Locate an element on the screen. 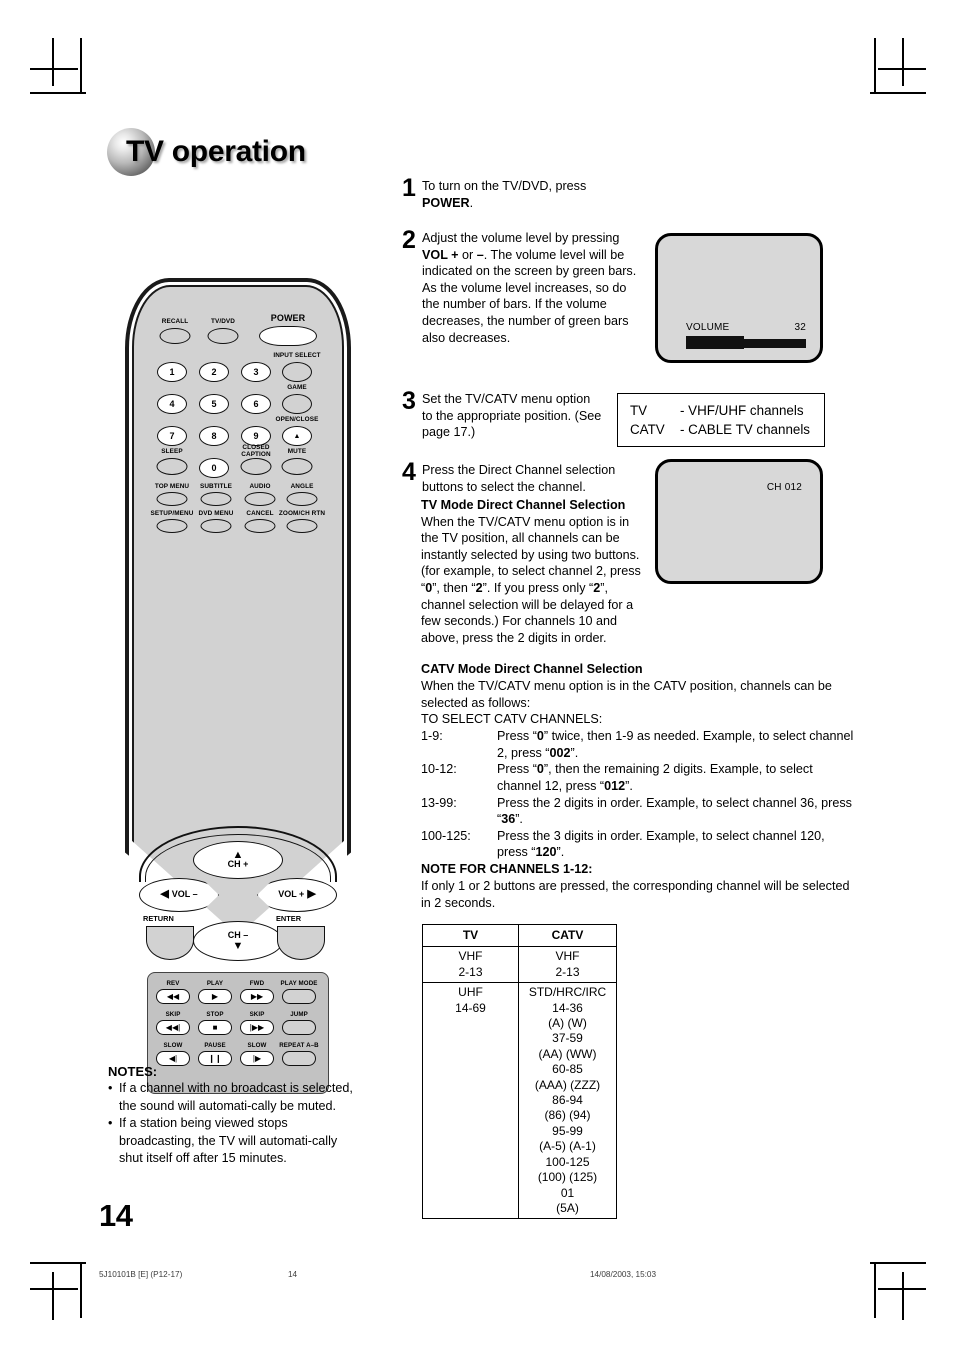 This screenshot has width=954, height=1351. digit-2-button: 2 is located at coordinates (214, 372).